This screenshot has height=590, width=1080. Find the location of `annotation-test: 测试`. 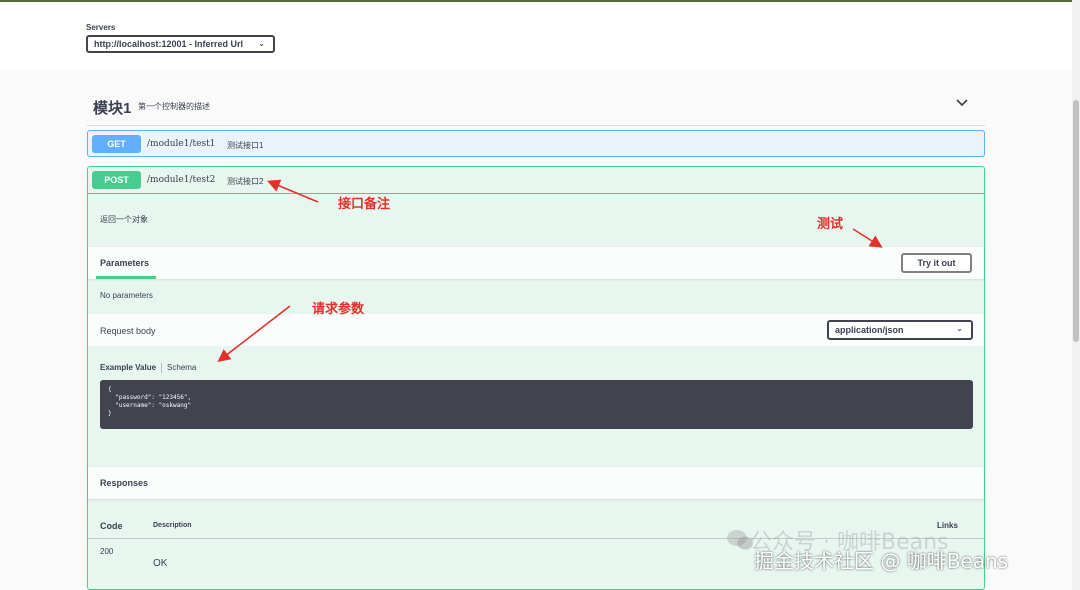

annotation-test: 测试 is located at coordinates (830, 223).